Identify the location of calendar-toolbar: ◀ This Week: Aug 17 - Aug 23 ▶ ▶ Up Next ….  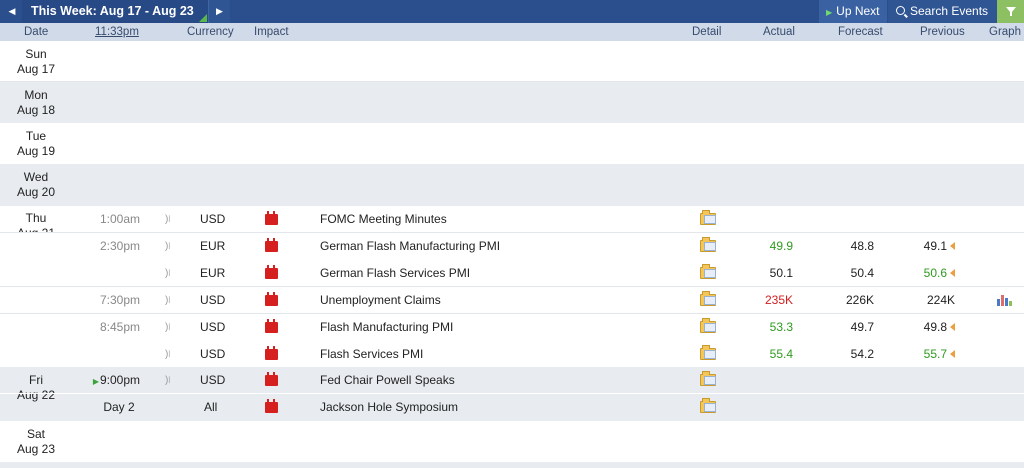
(512, 11).